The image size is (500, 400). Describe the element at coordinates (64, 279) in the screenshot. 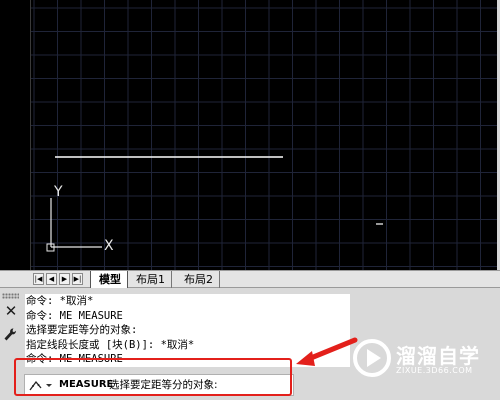

I see `next-tab-button: ▶` at that location.